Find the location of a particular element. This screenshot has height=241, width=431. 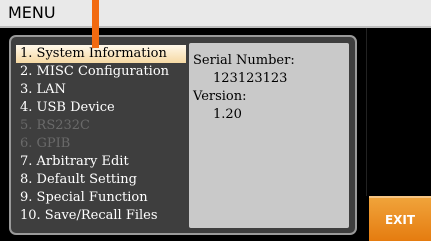

menu-item-special-function: 9. Special Function is located at coordinates (101, 198).